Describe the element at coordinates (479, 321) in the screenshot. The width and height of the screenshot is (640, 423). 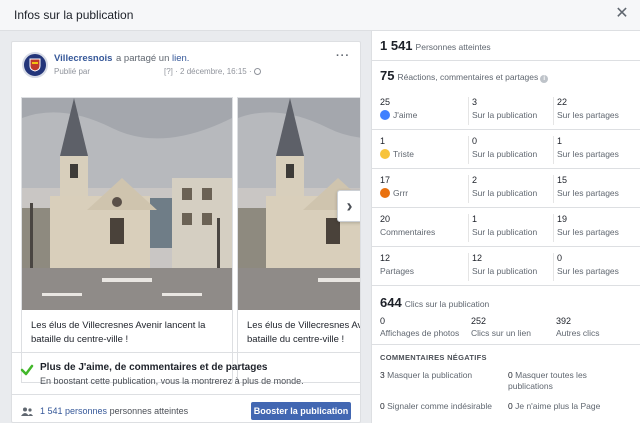
I see `link-clicks-count: 252` at that location.